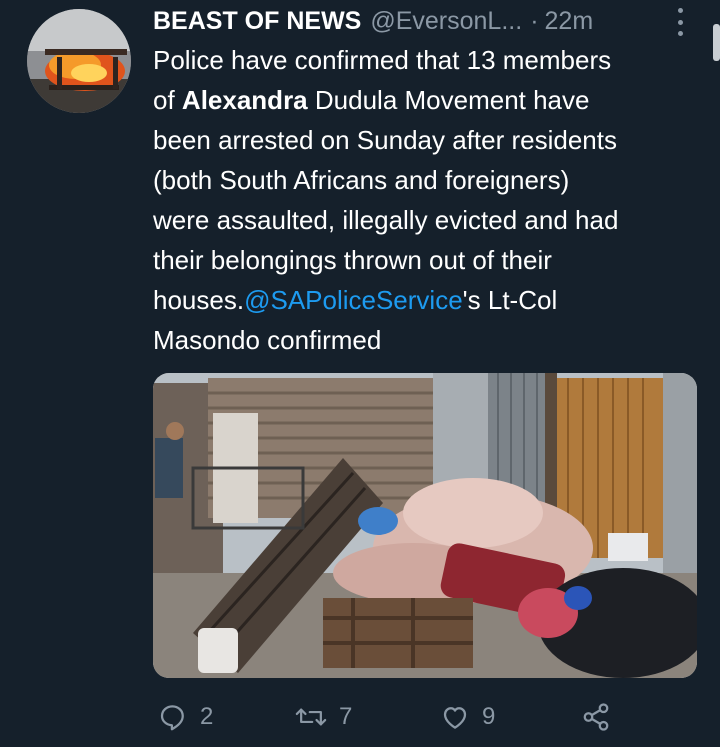 The image size is (720, 747). I want to click on tweet-text-line: houses.@SAPoliceService's Lt-Col, so click(428, 300).